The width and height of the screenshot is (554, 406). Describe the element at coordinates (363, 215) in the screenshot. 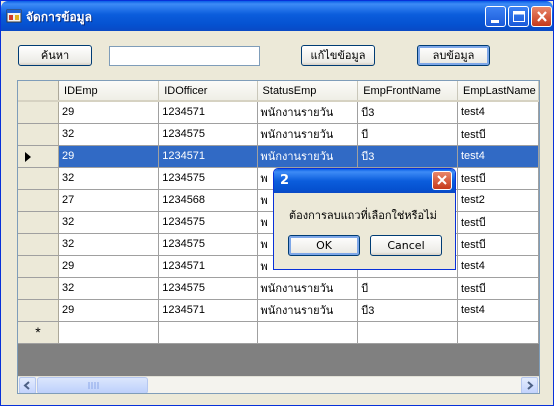

I see `dialog-message: ต้องการลบแถวที่เลือกใช่หรือไม่` at that location.